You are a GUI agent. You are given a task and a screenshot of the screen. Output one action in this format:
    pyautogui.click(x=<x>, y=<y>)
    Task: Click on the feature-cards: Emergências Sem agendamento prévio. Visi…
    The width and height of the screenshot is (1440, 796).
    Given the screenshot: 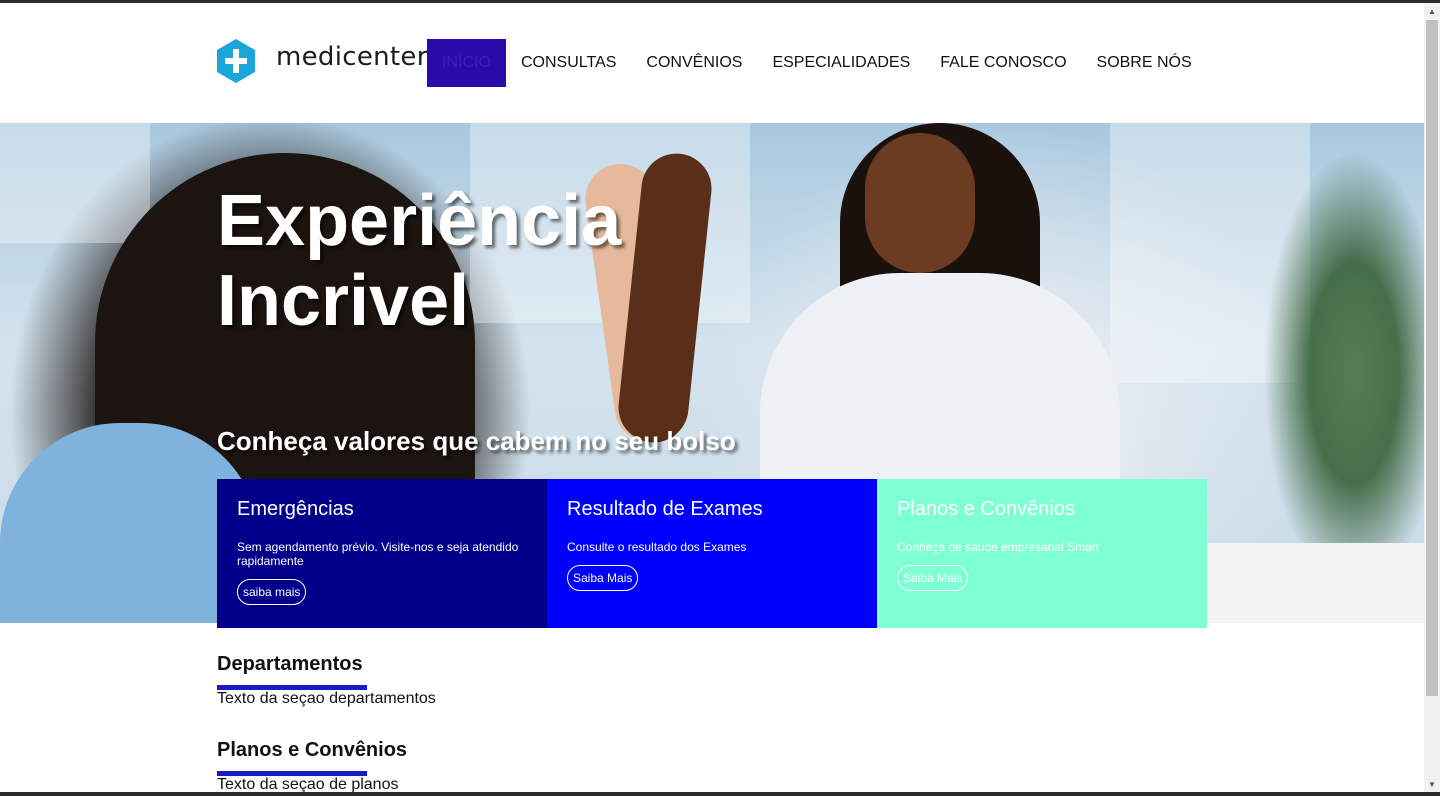 What is the action you would take?
    pyautogui.click(x=712, y=553)
    